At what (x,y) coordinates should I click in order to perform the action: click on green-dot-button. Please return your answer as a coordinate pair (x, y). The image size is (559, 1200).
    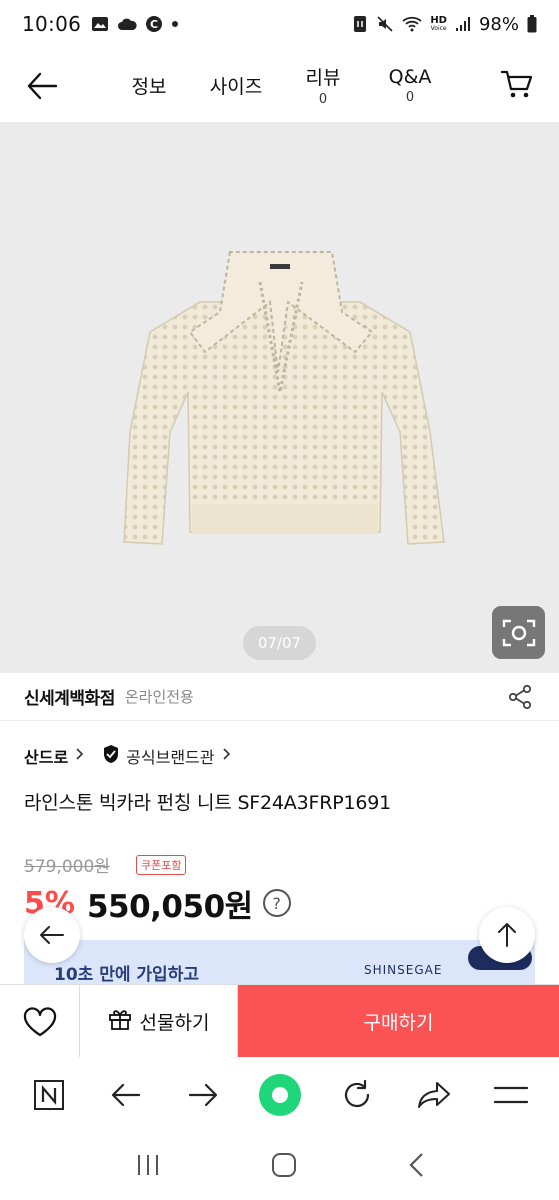
    Looking at the image, I should click on (280, 1095).